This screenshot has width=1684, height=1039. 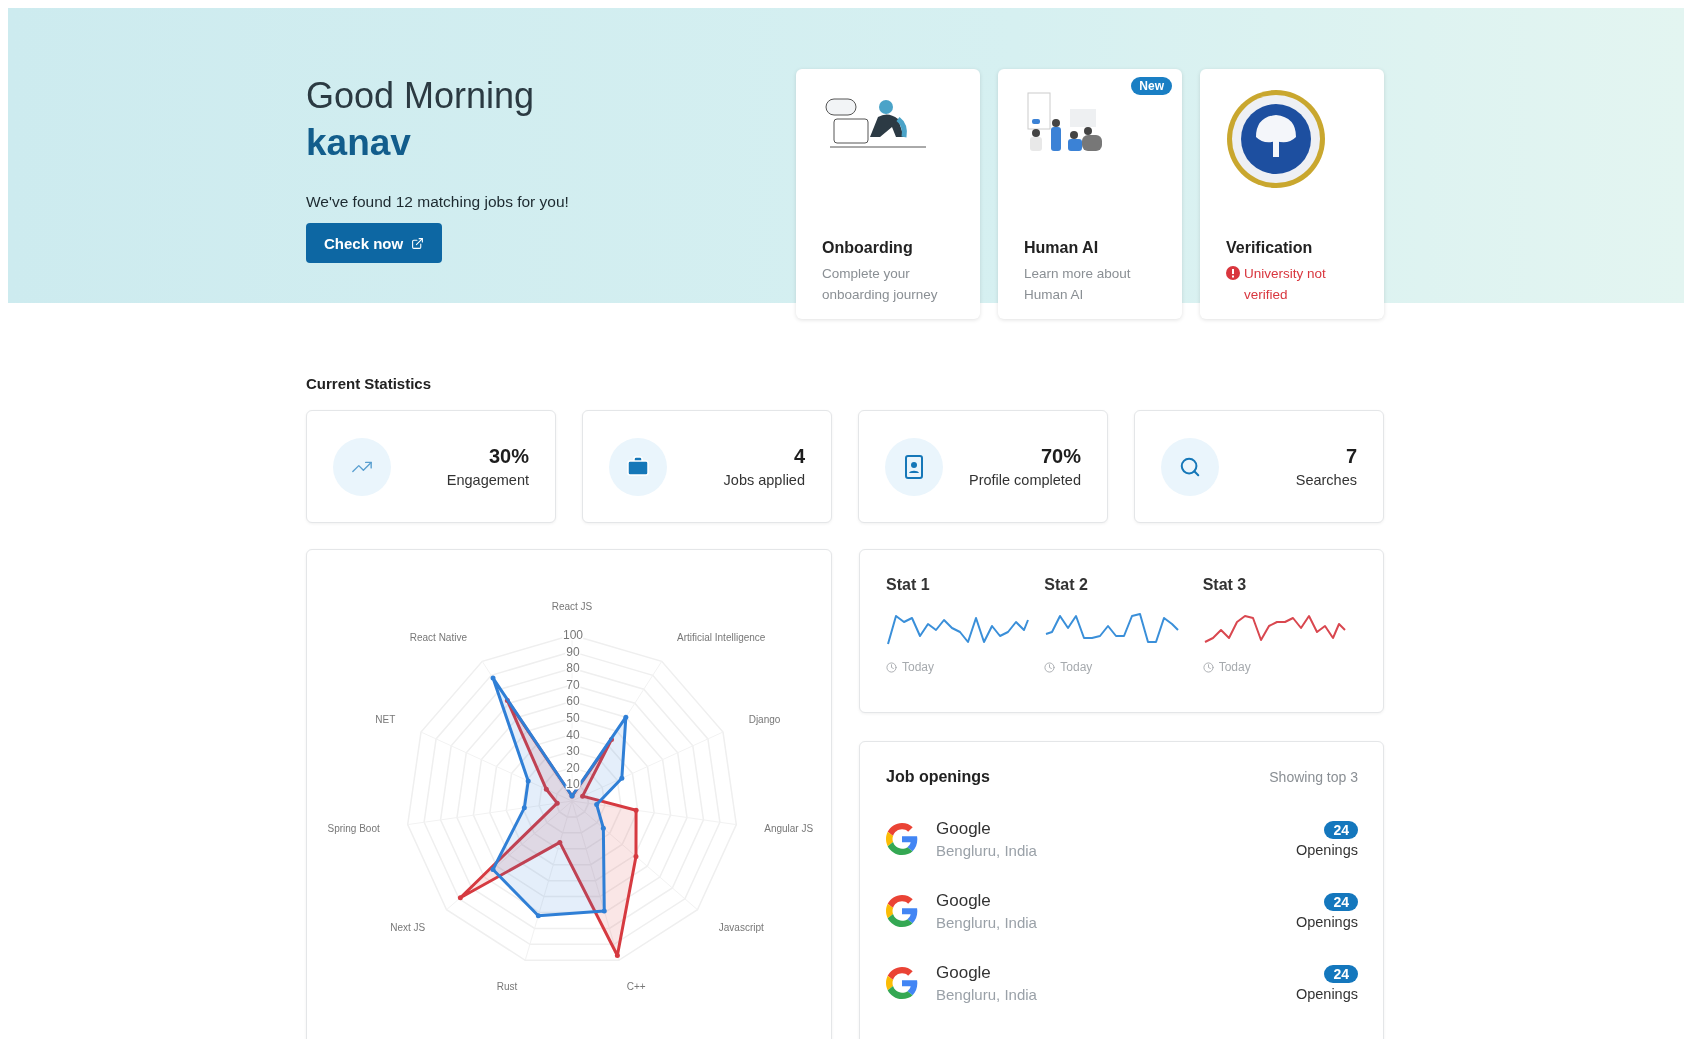 What do you see at coordinates (1066, 585) in the screenshot?
I see `stat-title: Stat 2` at bounding box center [1066, 585].